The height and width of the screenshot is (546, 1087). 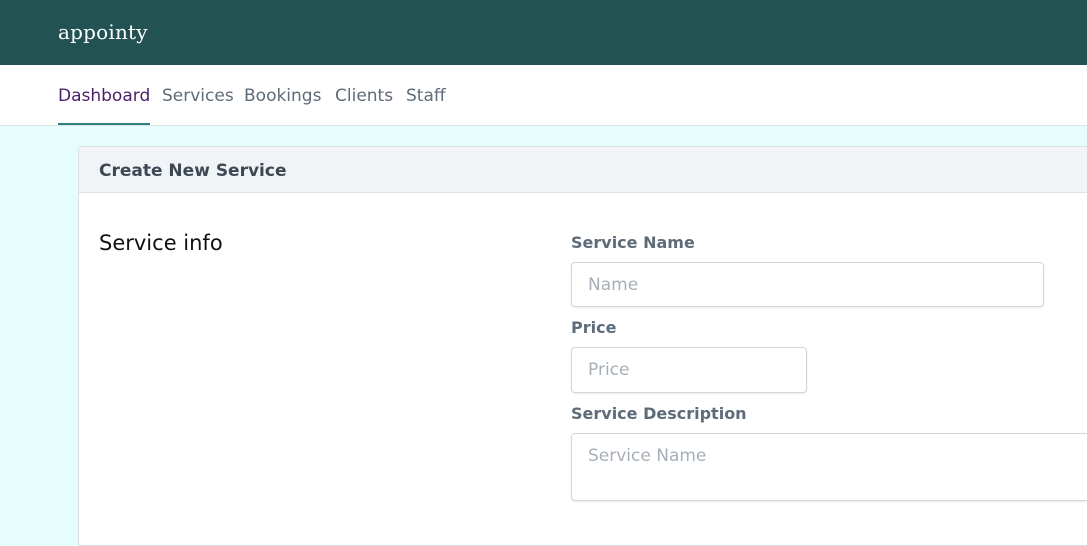 What do you see at coordinates (198, 95) in the screenshot?
I see `nav-item-services: Services` at bounding box center [198, 95].